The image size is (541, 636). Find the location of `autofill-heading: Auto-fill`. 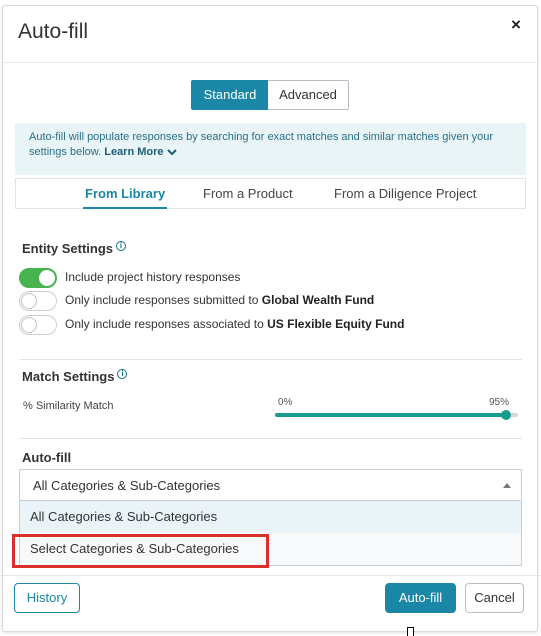

autofill-heading: Auto-fill is located at coordinates (47, 457).